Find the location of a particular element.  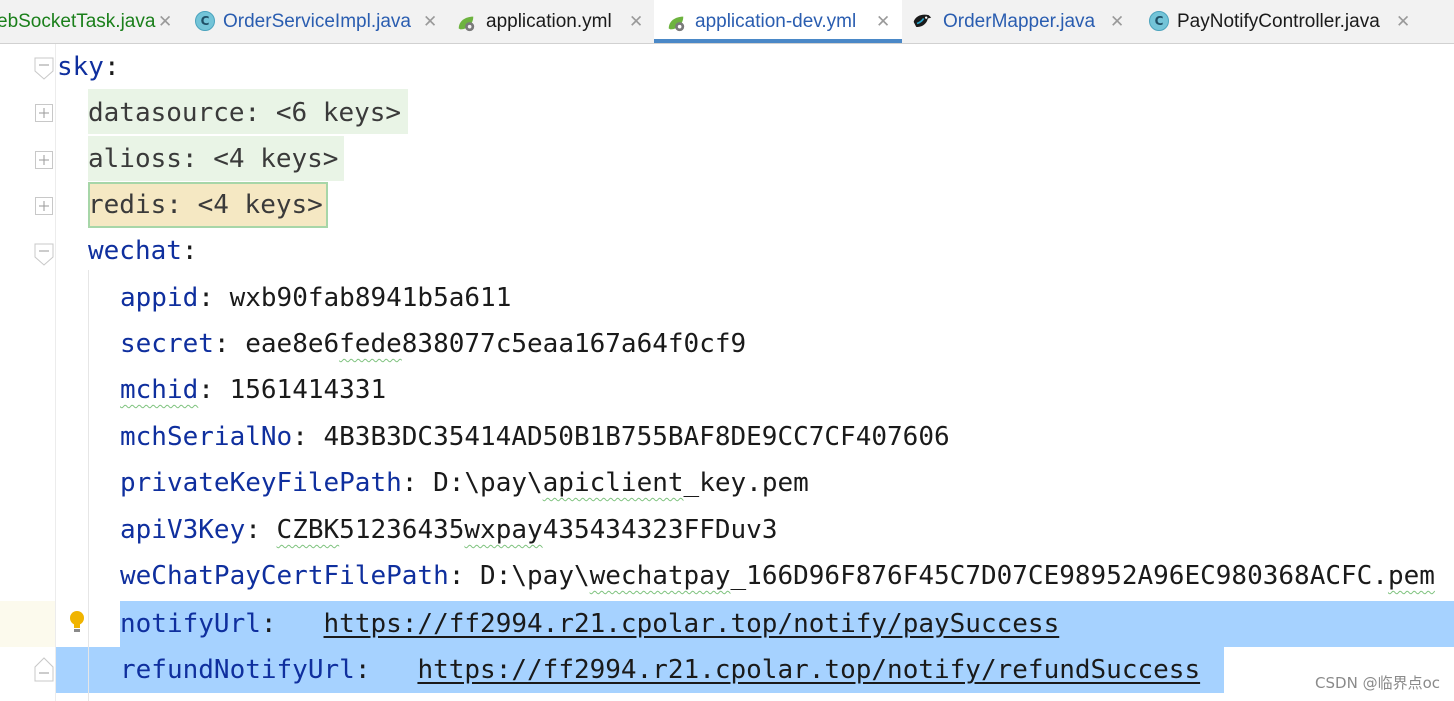

code-line-wechat: wechat: is located at coordinates (143, 251).